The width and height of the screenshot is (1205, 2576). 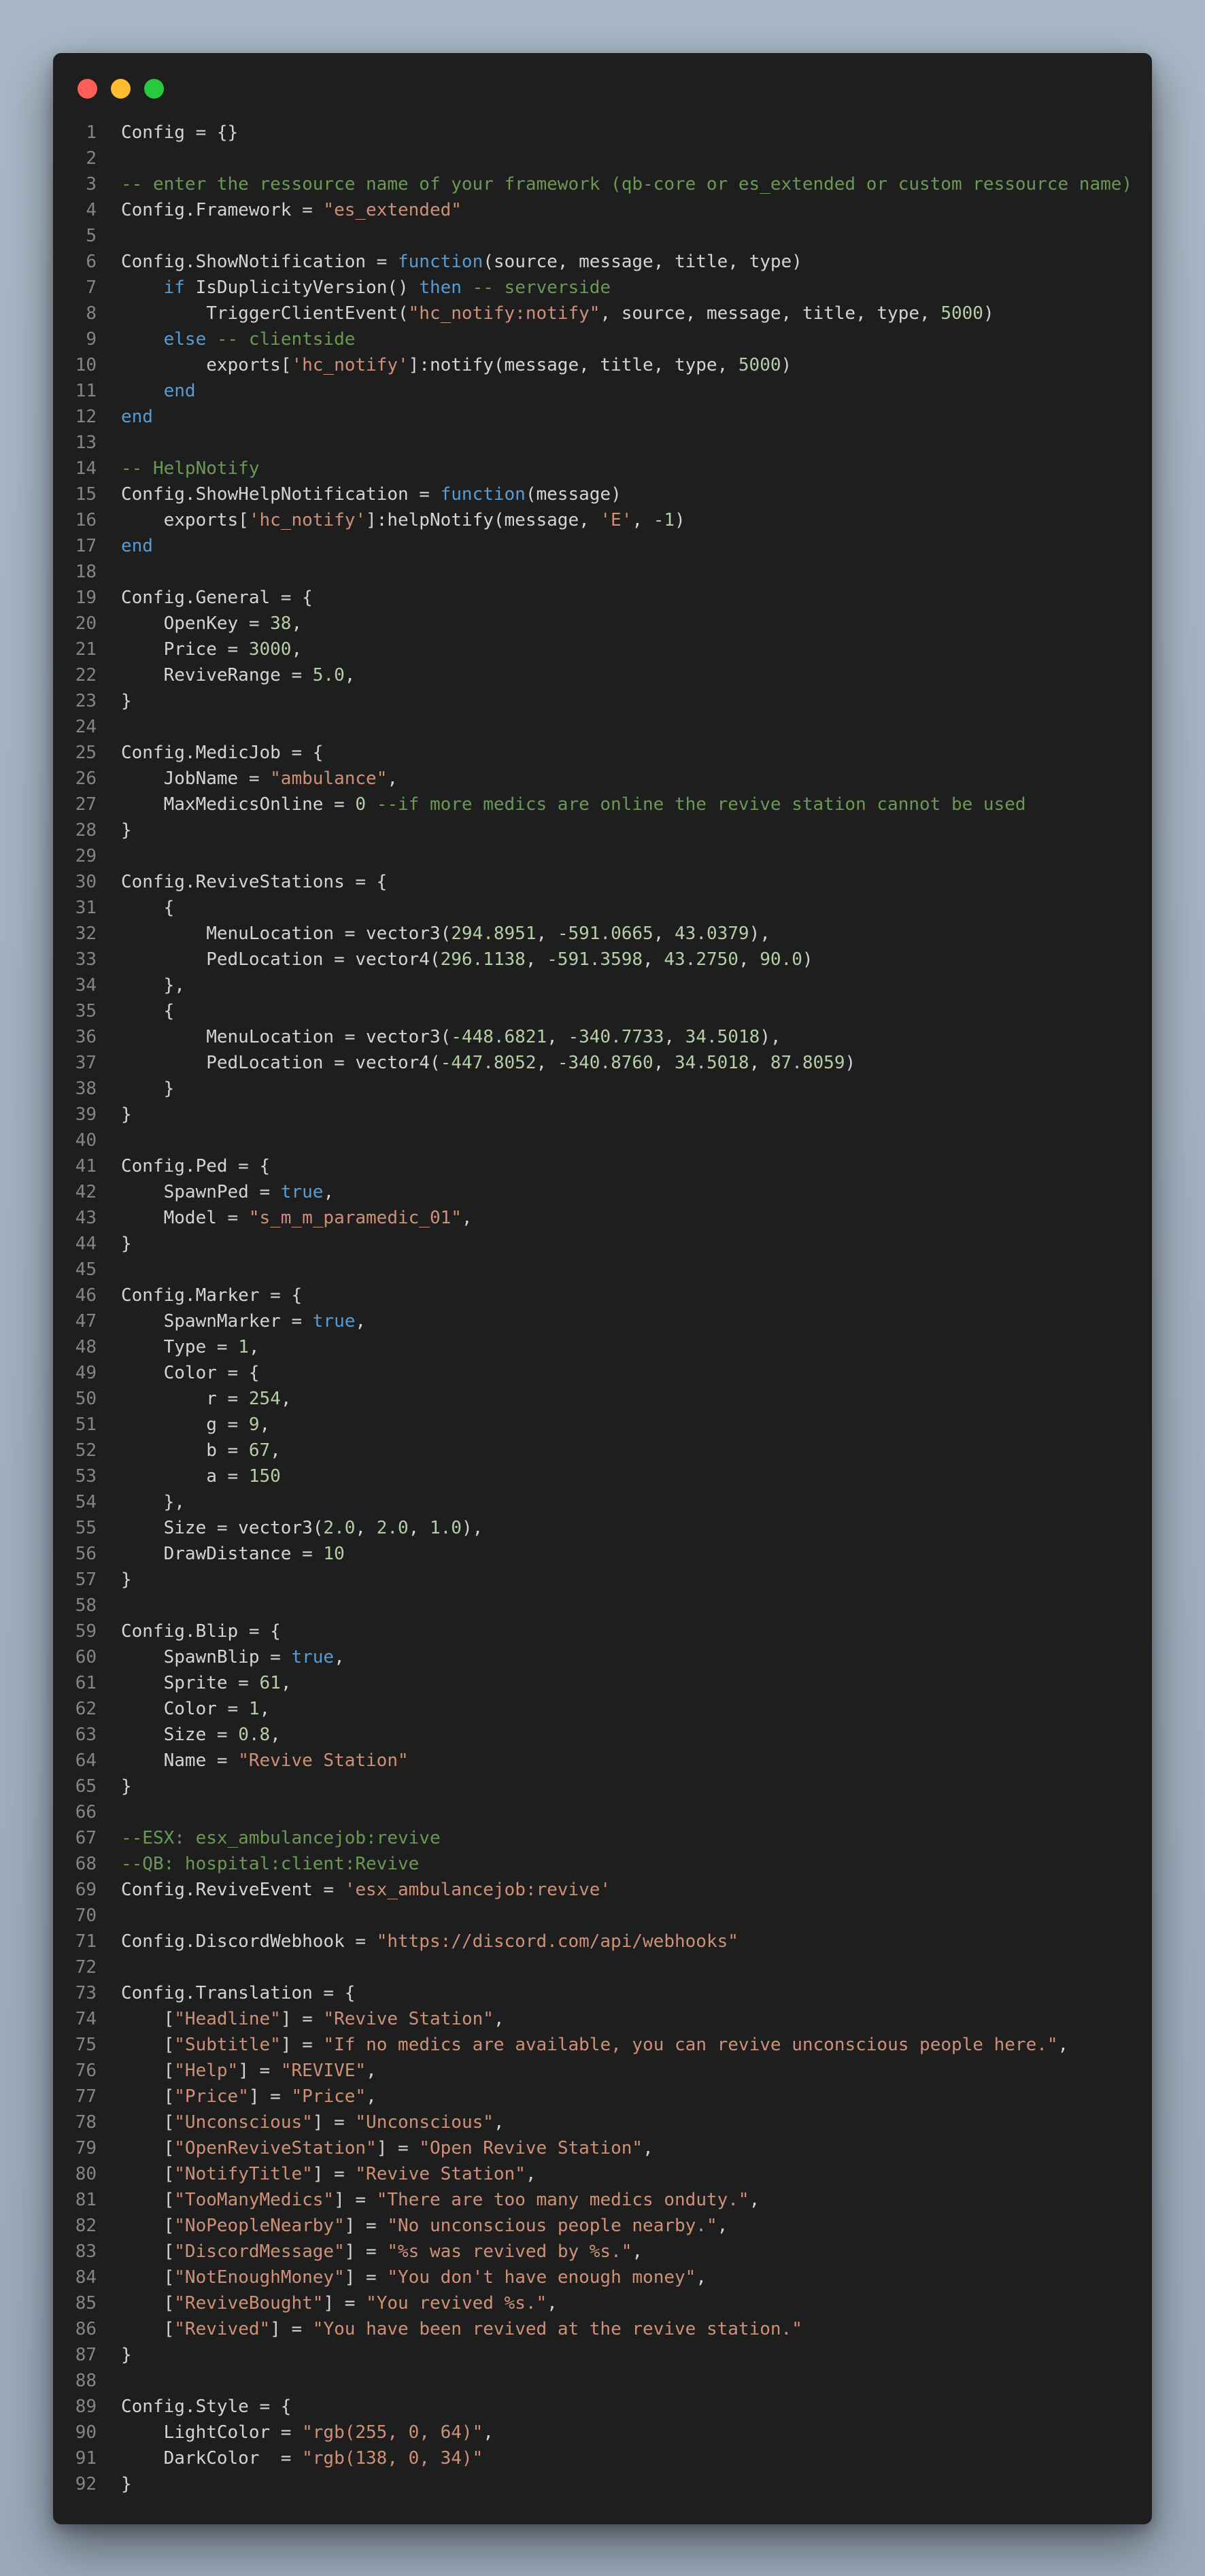 What do you see at coordinates (217, 1321) in the screenshot?
I see `code-token: SpawnMarker =` at bounding box center [217, 1321].